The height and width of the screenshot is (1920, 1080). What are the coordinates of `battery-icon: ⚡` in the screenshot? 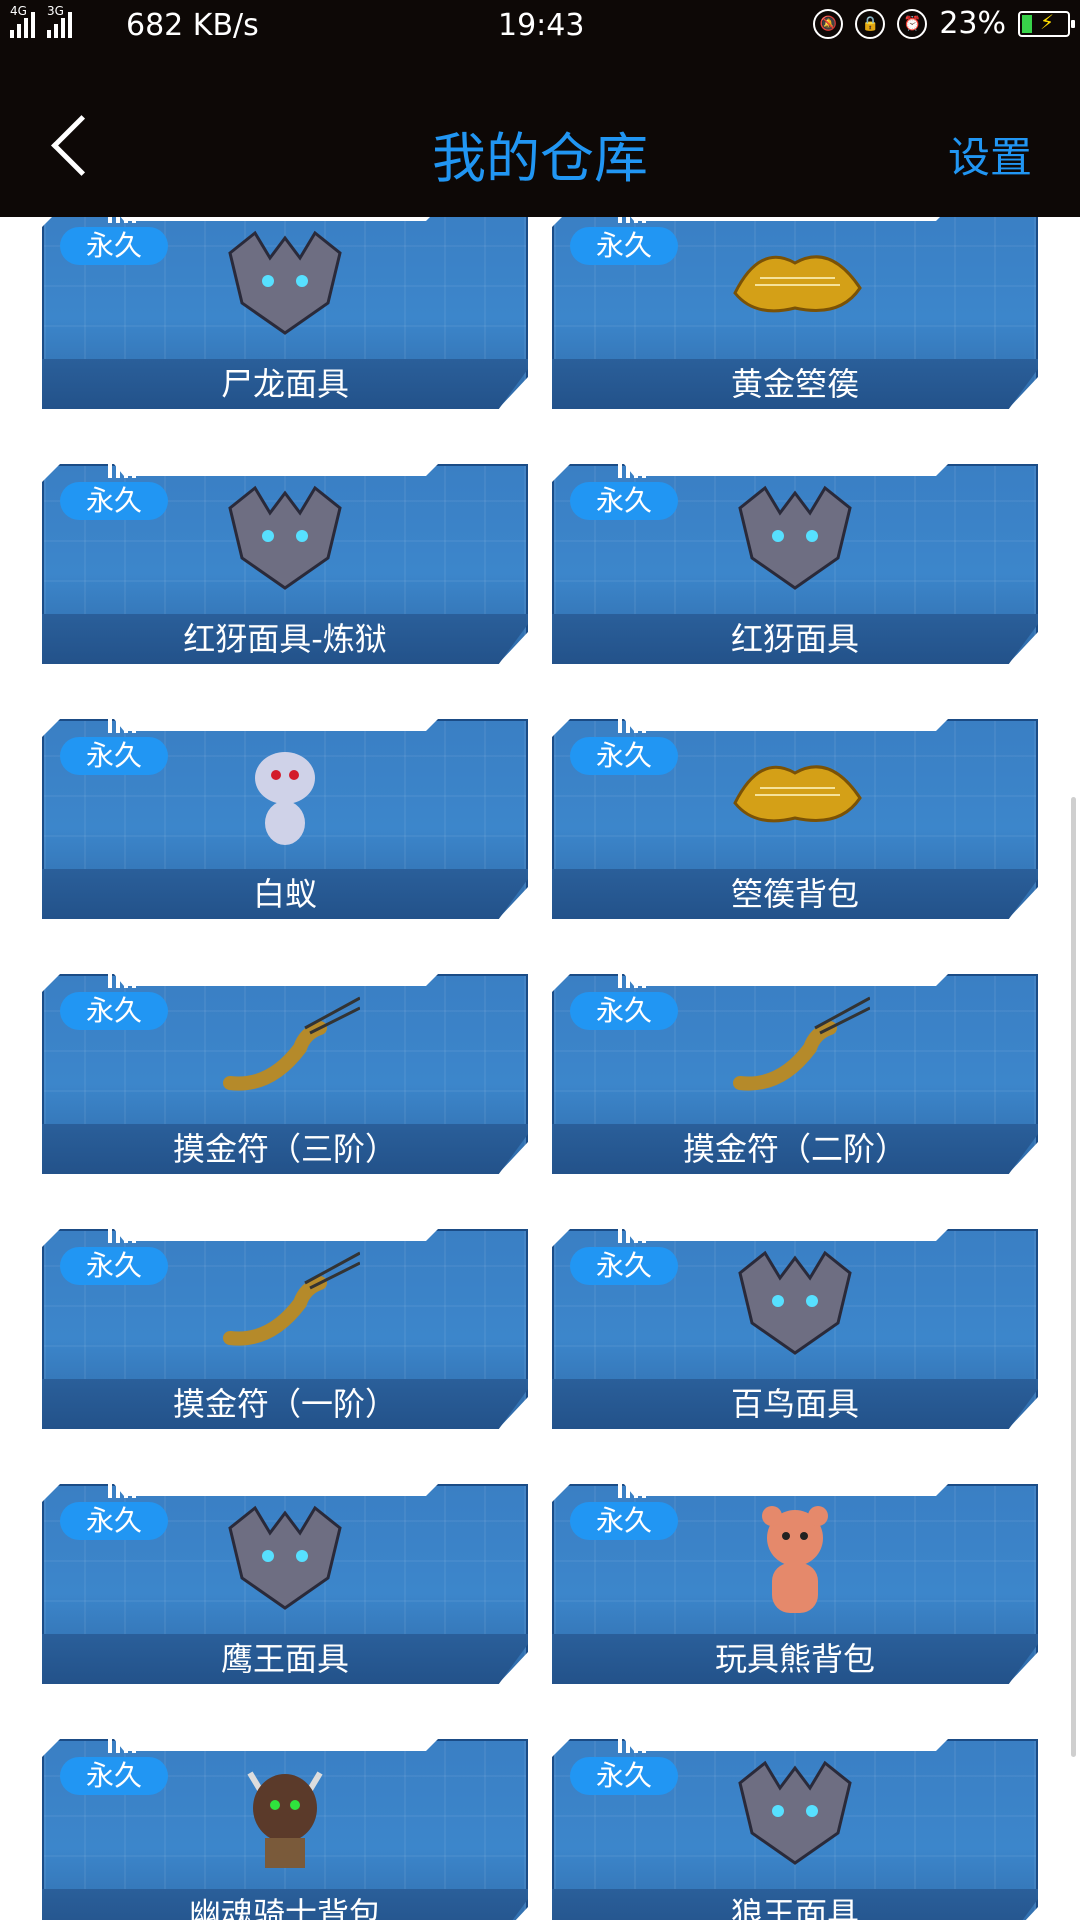 It's located at (1046, 23).